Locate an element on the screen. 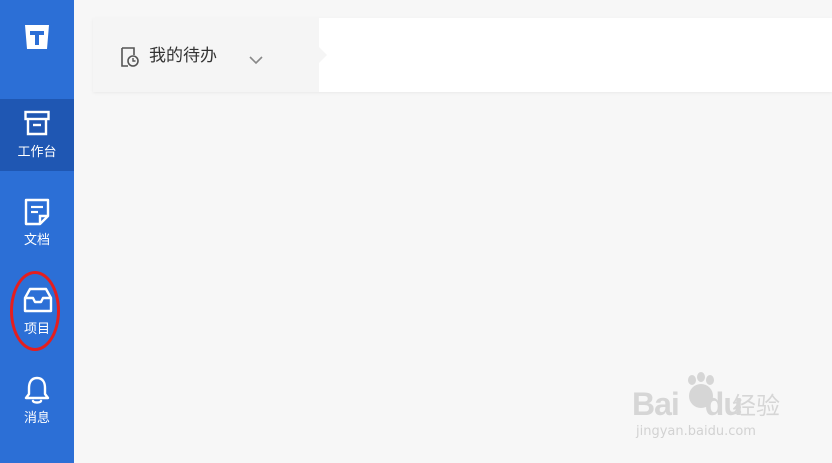 This screenshot has height=463, width=832. annotation-circle is located at coordinates (35, 311).